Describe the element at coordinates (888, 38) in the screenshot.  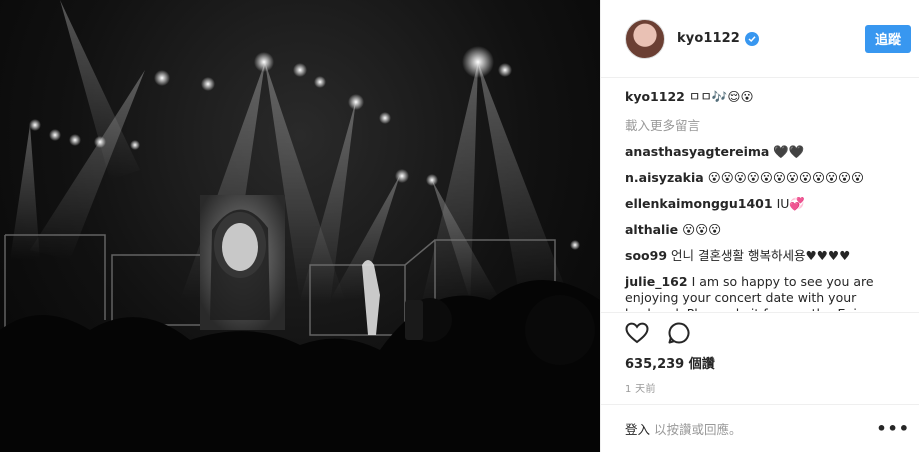
I see `follow-button: 追蹤` at that location.